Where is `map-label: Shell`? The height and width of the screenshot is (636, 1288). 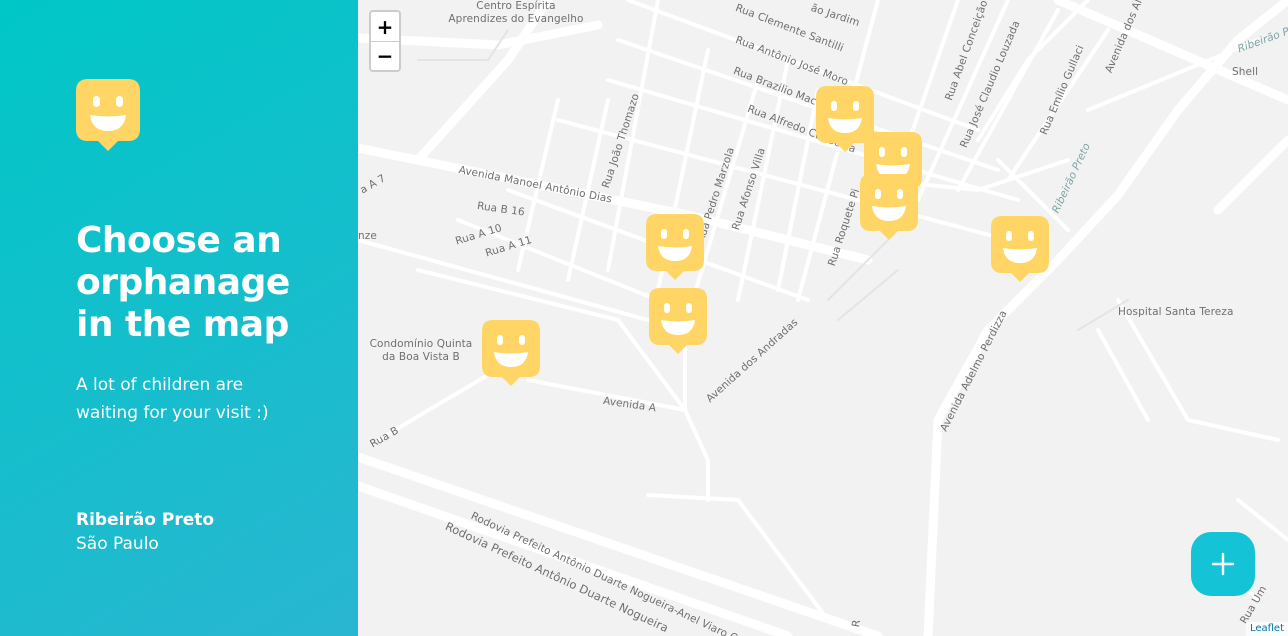
map-label: Shell is located at coordinates (1245, 72).